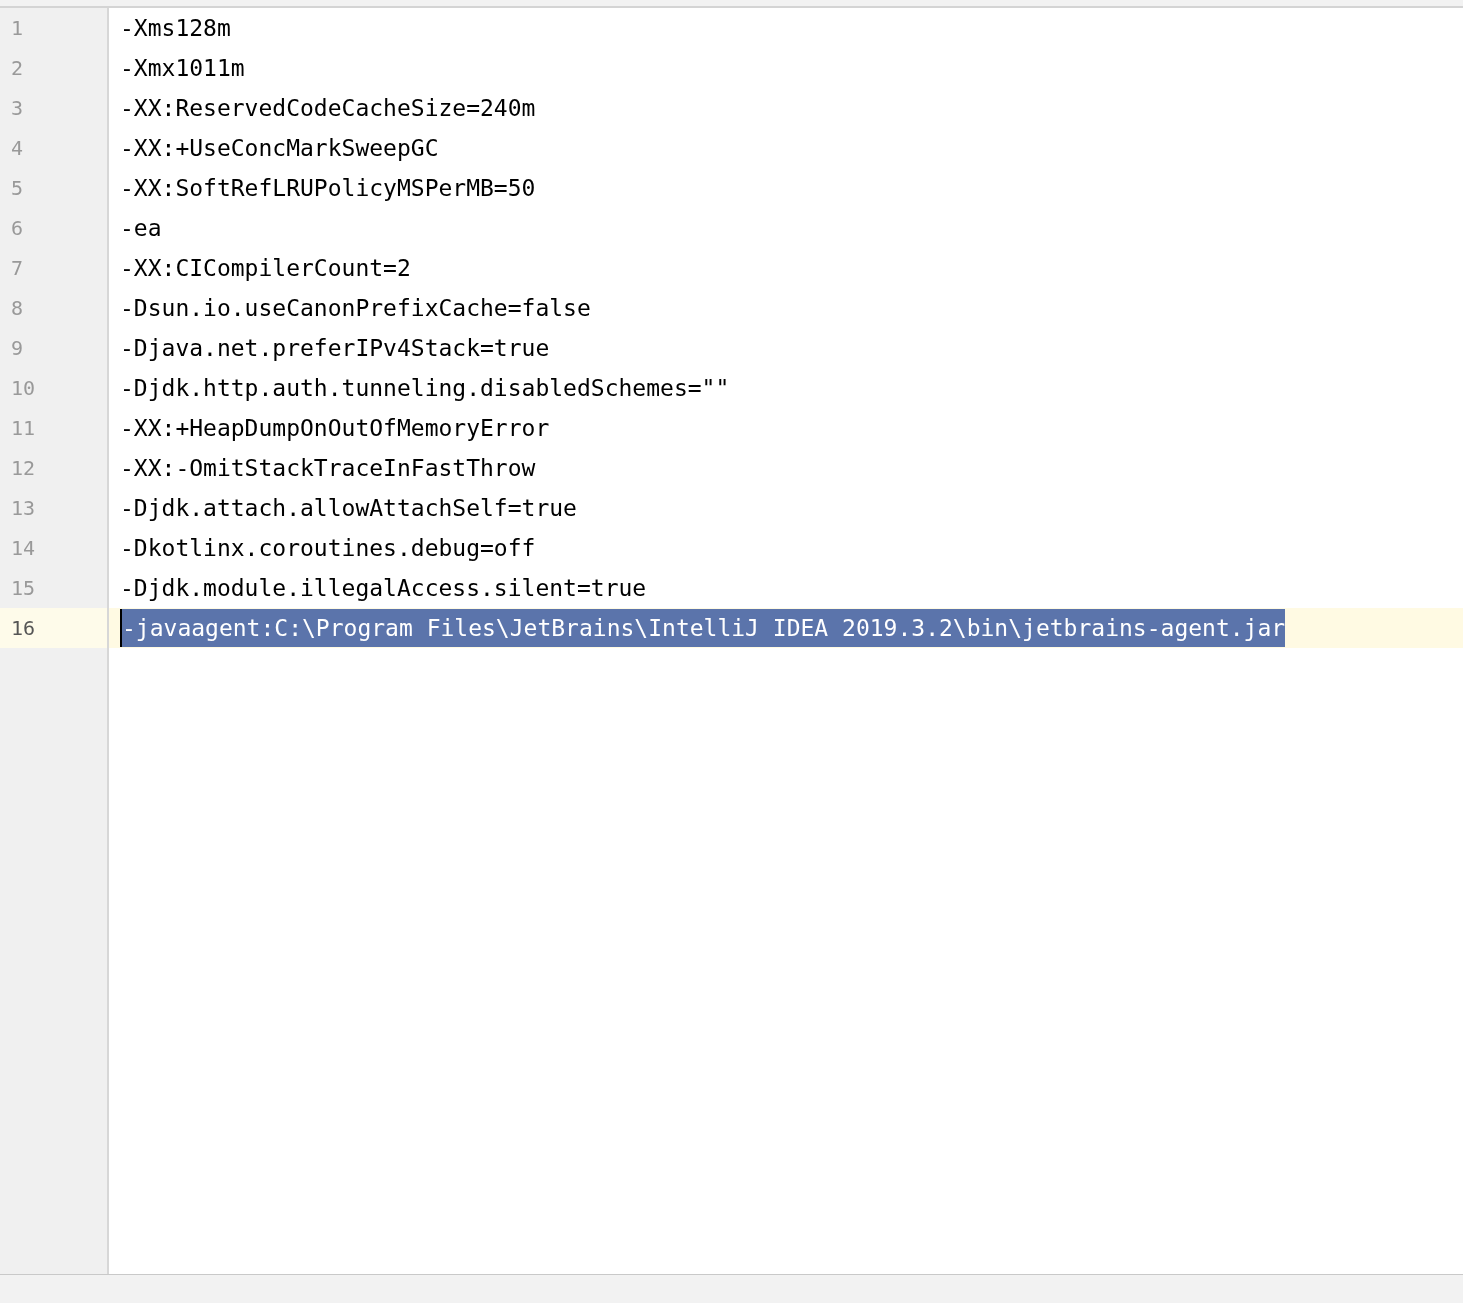 The height and width of the screenshot is (1303, 1463). I want to click on line-number: 8, so click(17, 308).